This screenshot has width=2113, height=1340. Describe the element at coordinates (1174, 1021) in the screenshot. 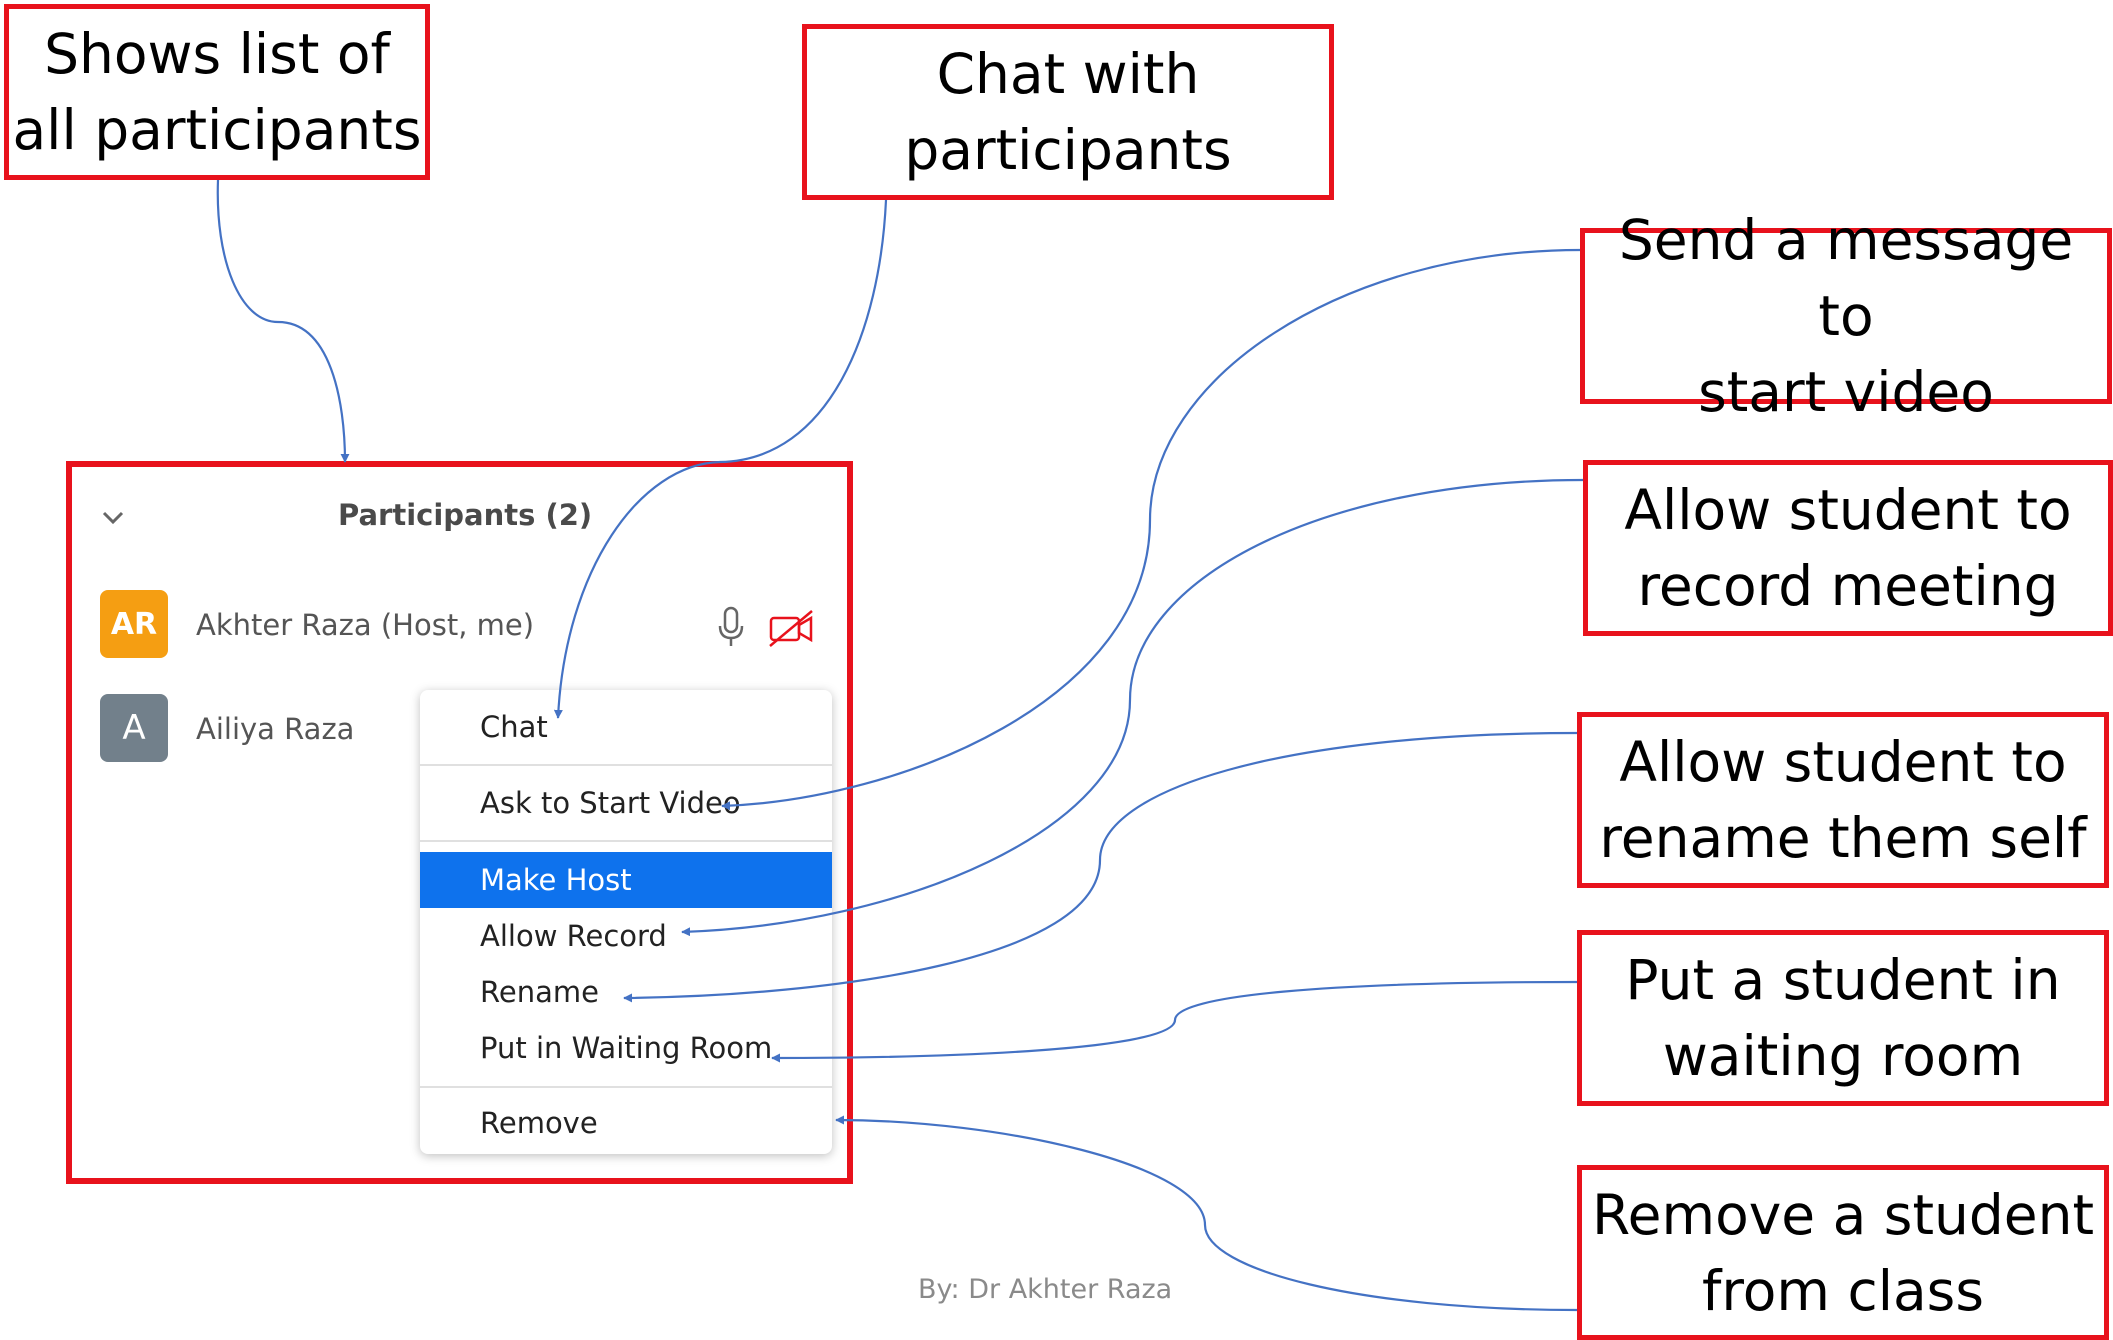

I see `arrow-waiting-room` at that location.